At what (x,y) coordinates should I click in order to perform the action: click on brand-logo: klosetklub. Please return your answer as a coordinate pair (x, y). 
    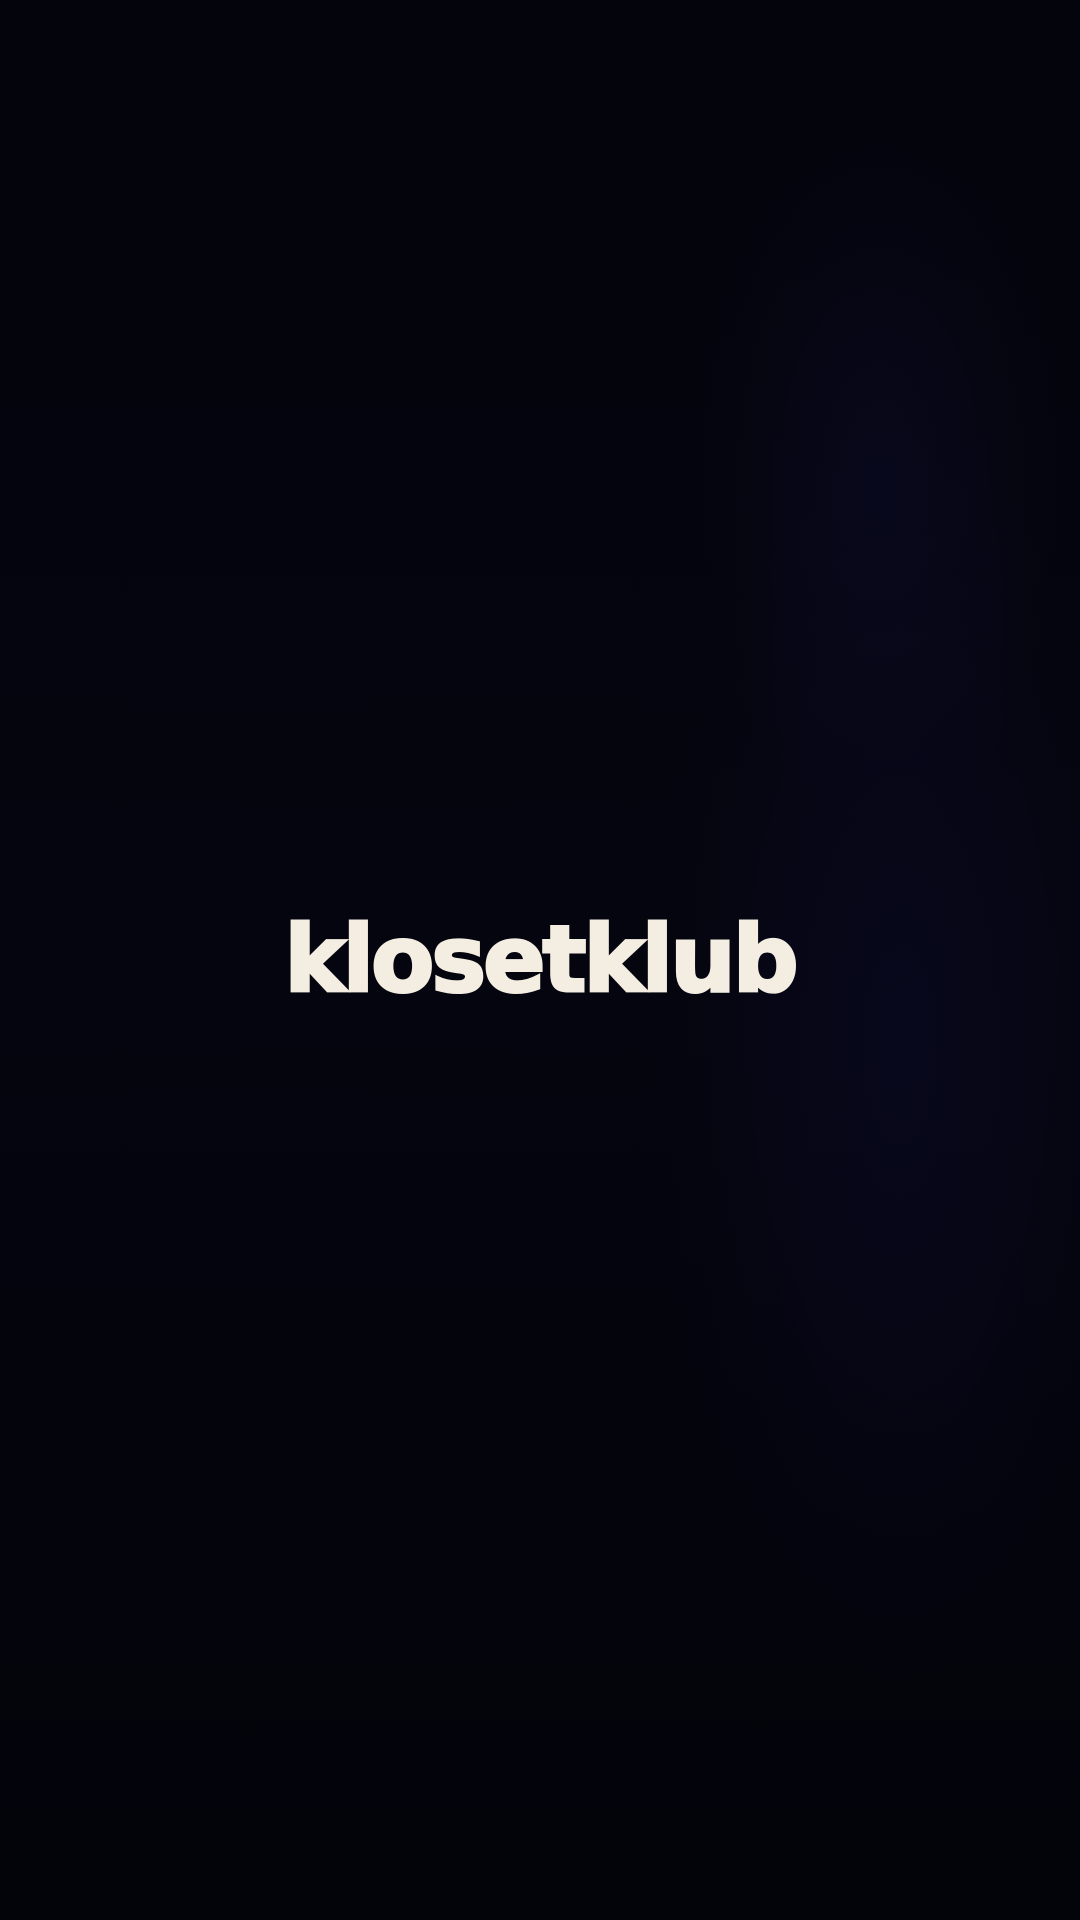
    Looking at the image, I should click on (541, 959).